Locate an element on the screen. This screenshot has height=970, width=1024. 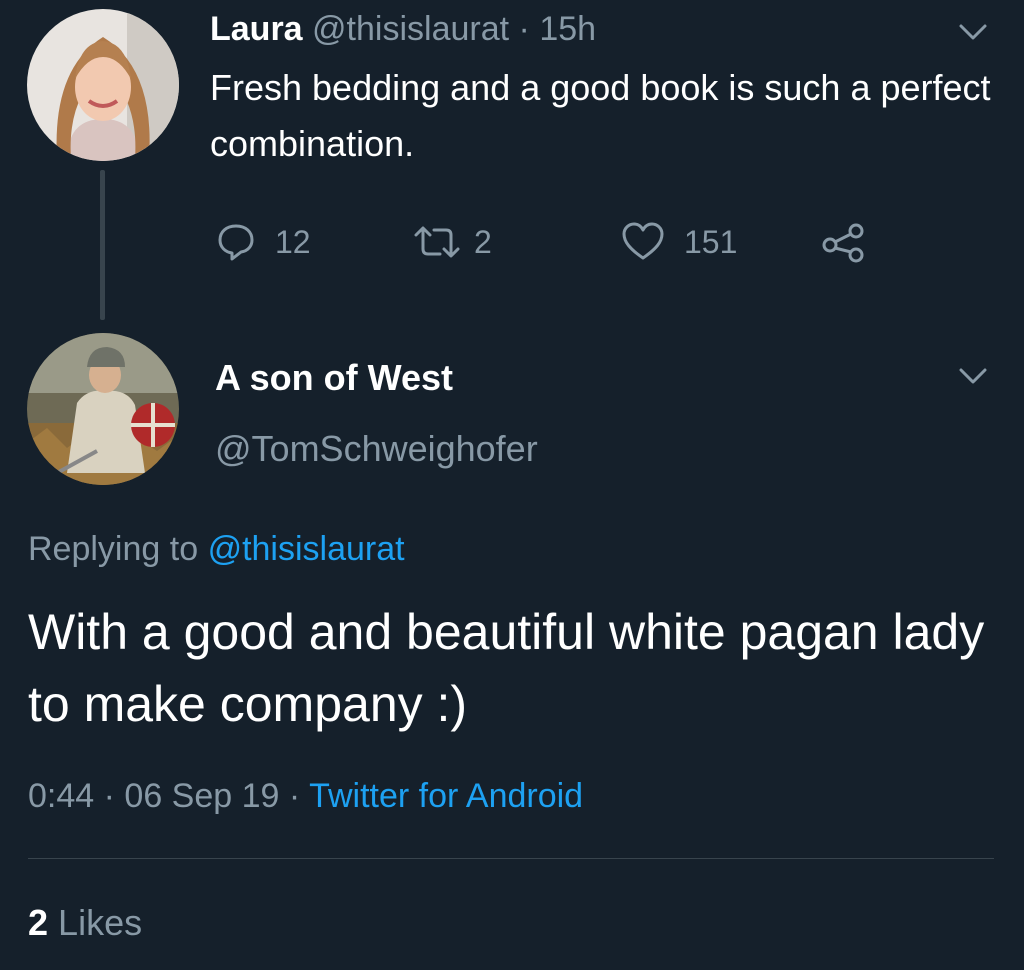
retweet-icon is located at coordinates (437, 242).